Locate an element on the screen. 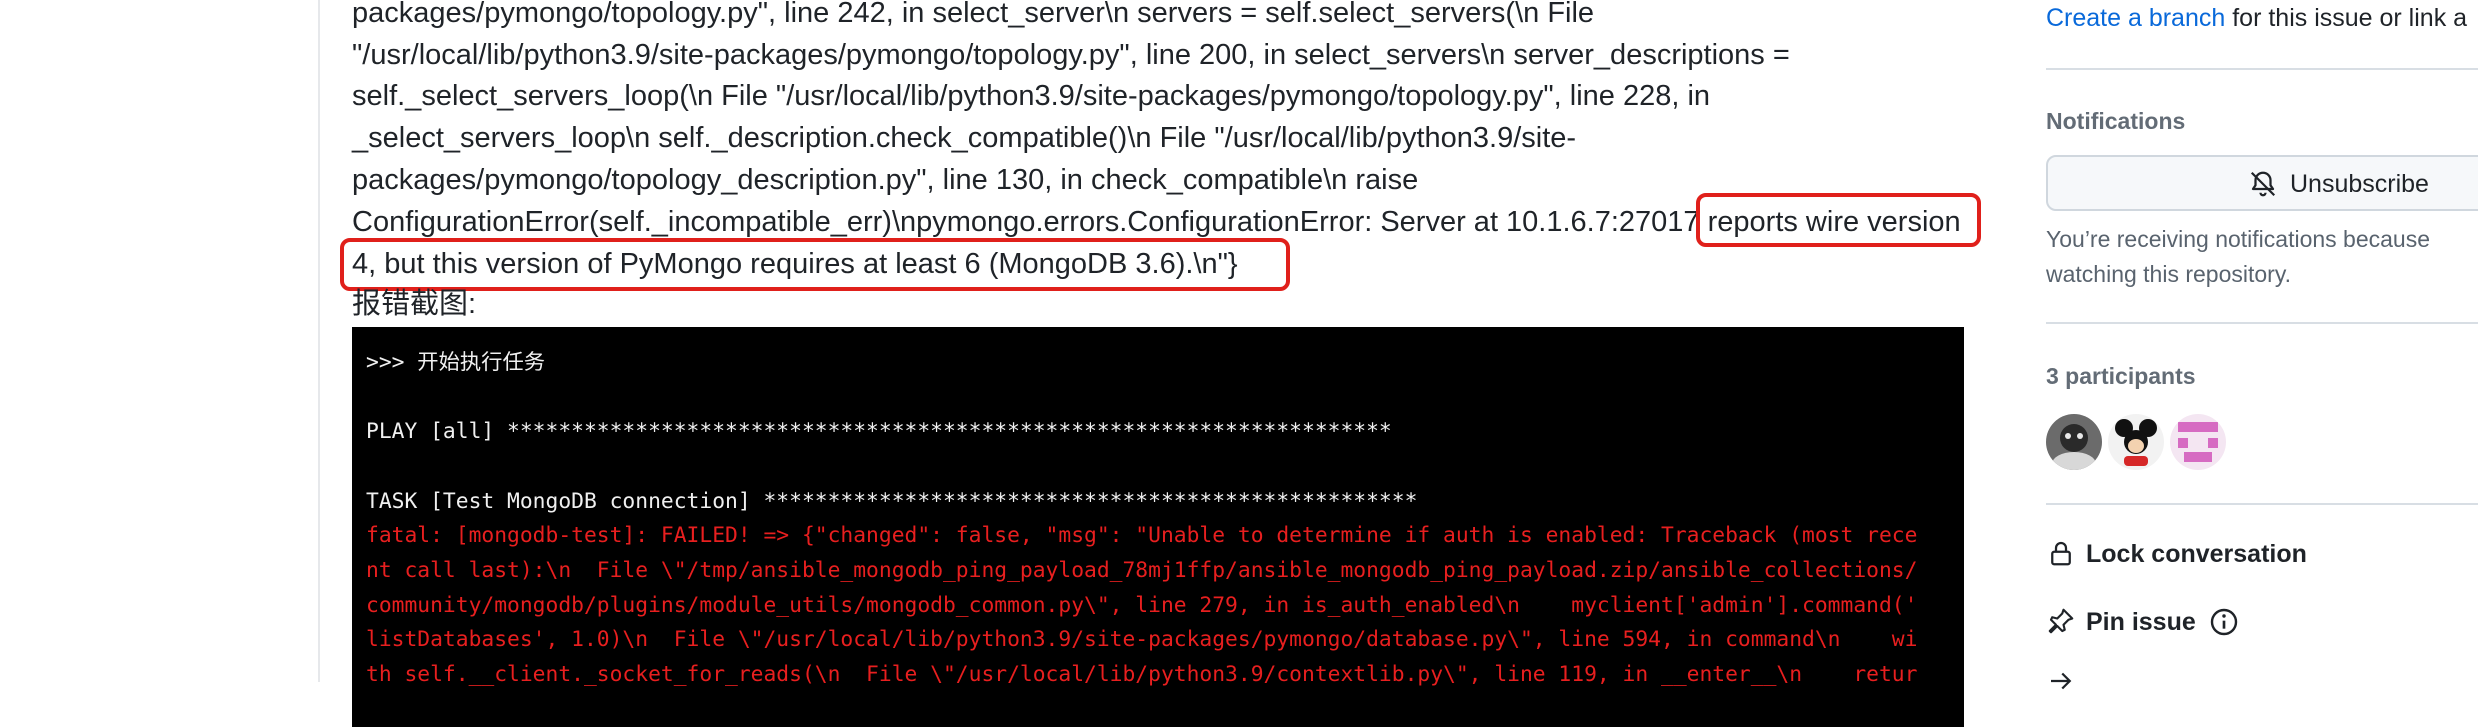 Image resolution: width=2478 pixels, height=727 pixels. notice-line: You’re receiving notifications because is located at coordinates (2238, 239).